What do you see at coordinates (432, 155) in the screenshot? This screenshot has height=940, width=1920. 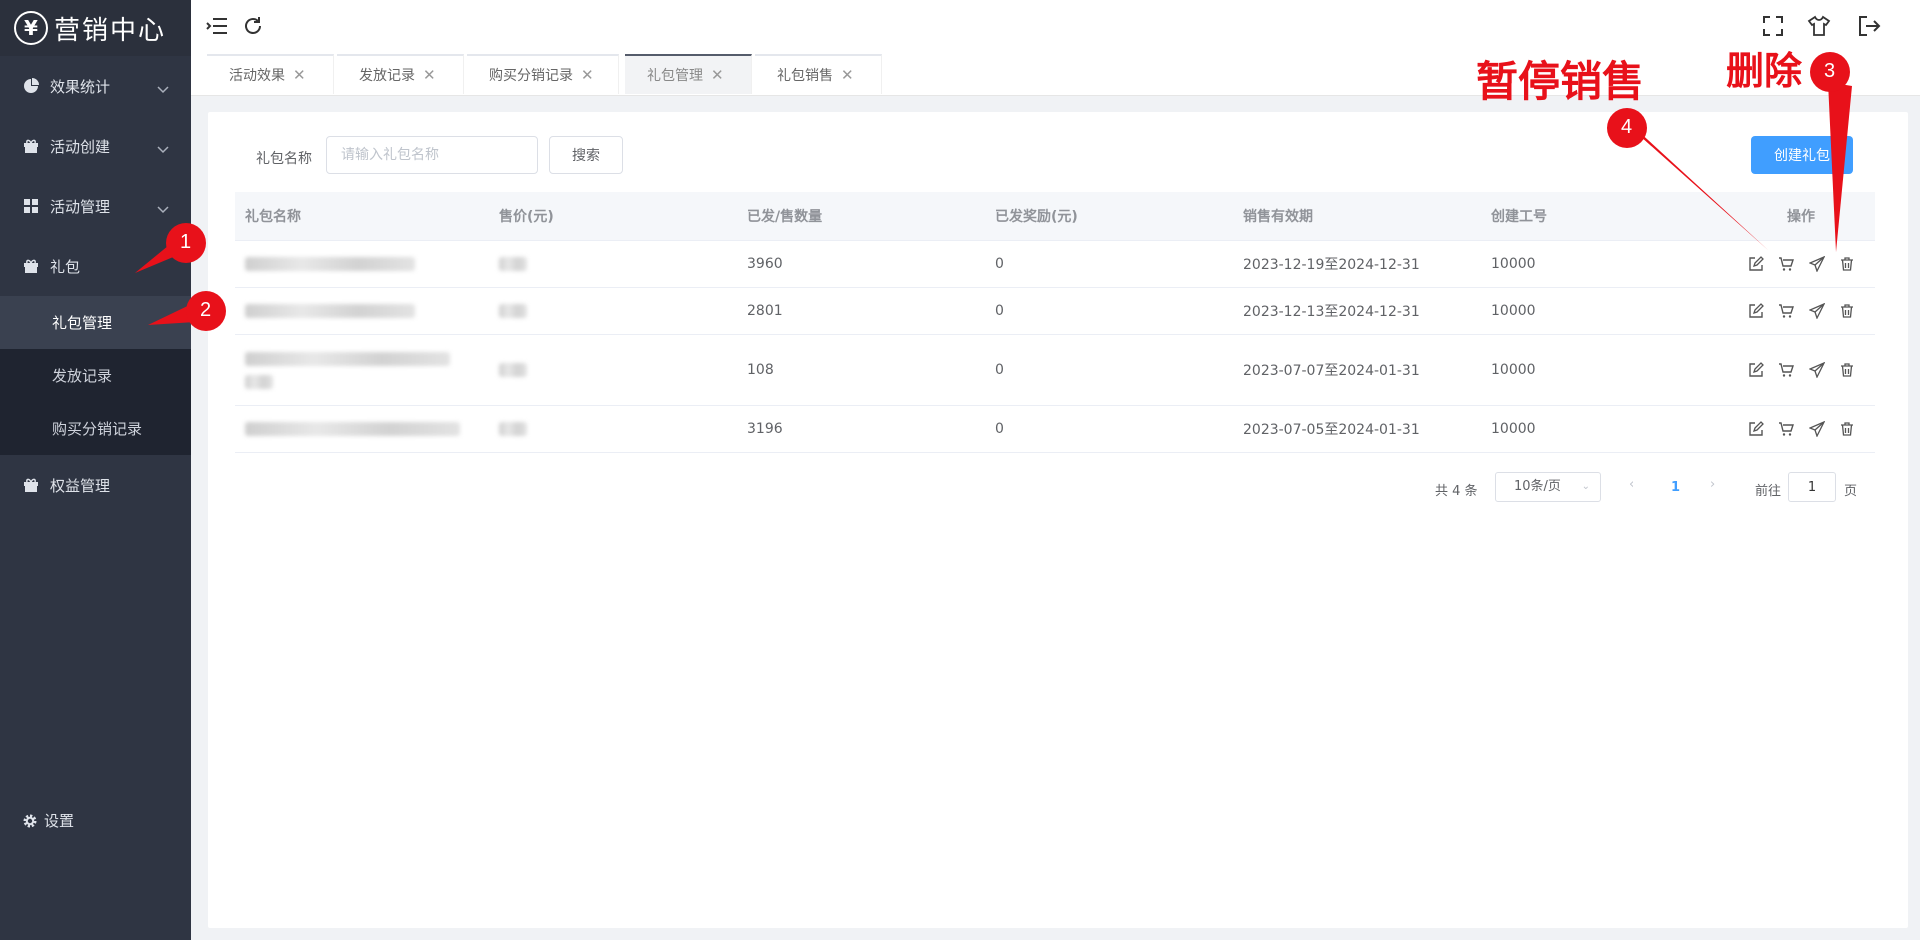 I see `gift-name-search-input` at bounding box center [432, 155].